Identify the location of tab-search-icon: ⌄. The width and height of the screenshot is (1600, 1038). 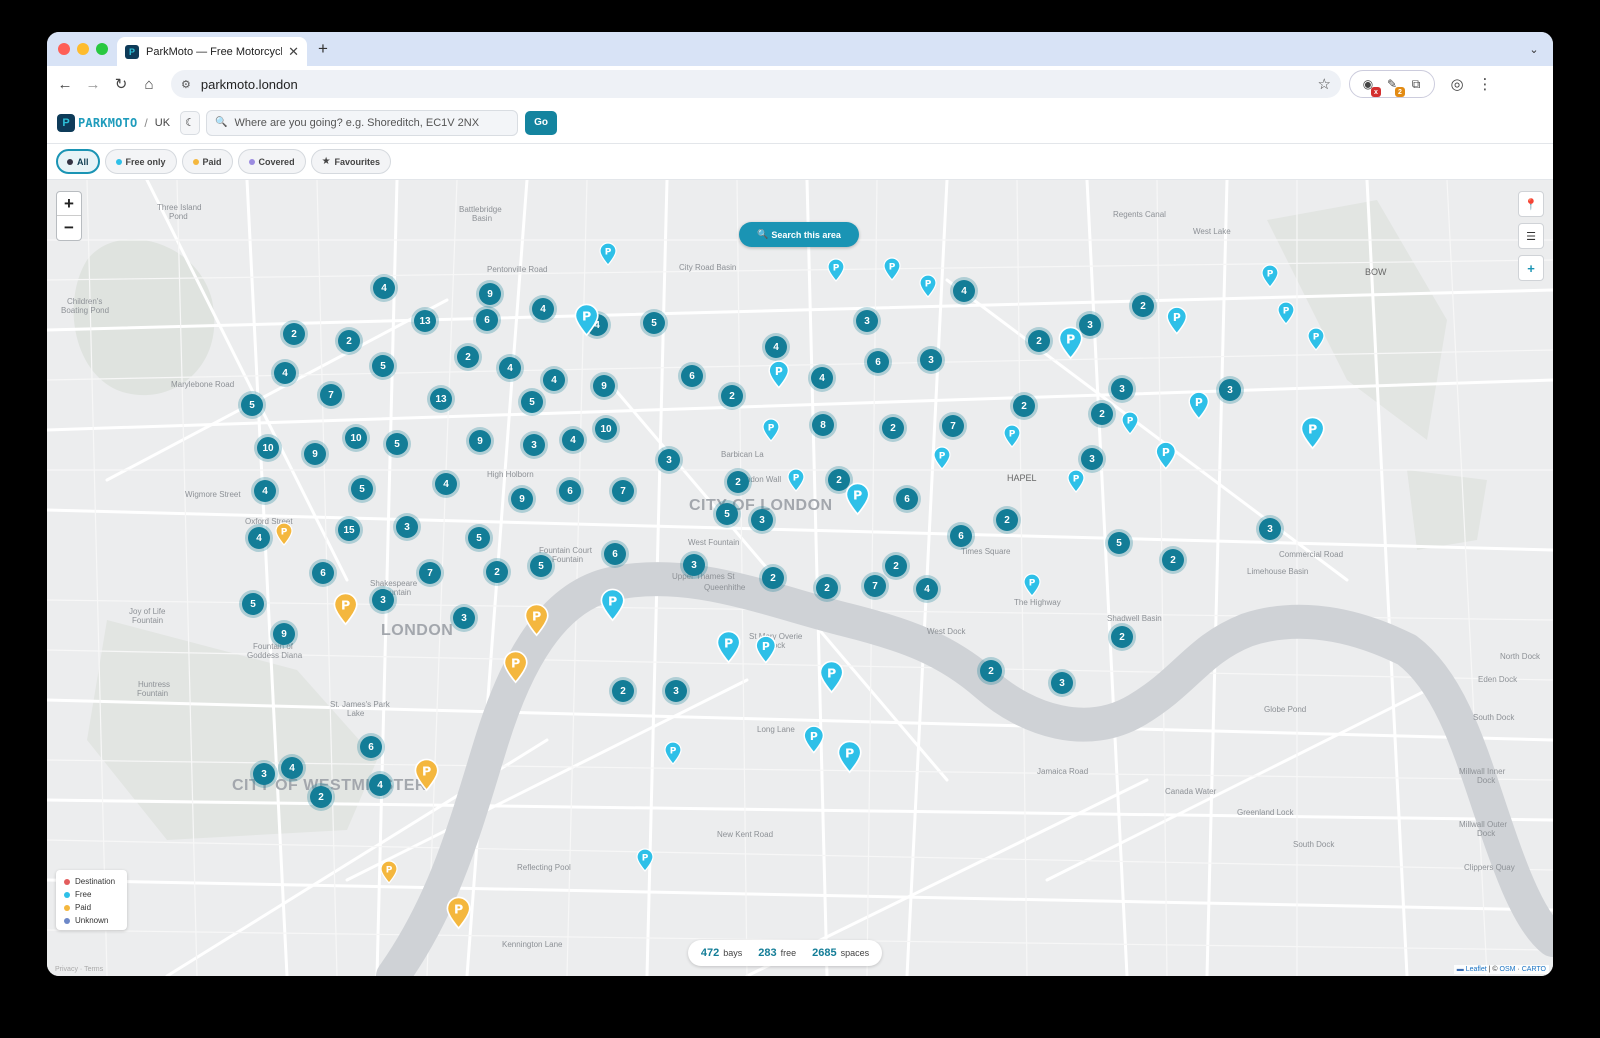
(1534, 49).